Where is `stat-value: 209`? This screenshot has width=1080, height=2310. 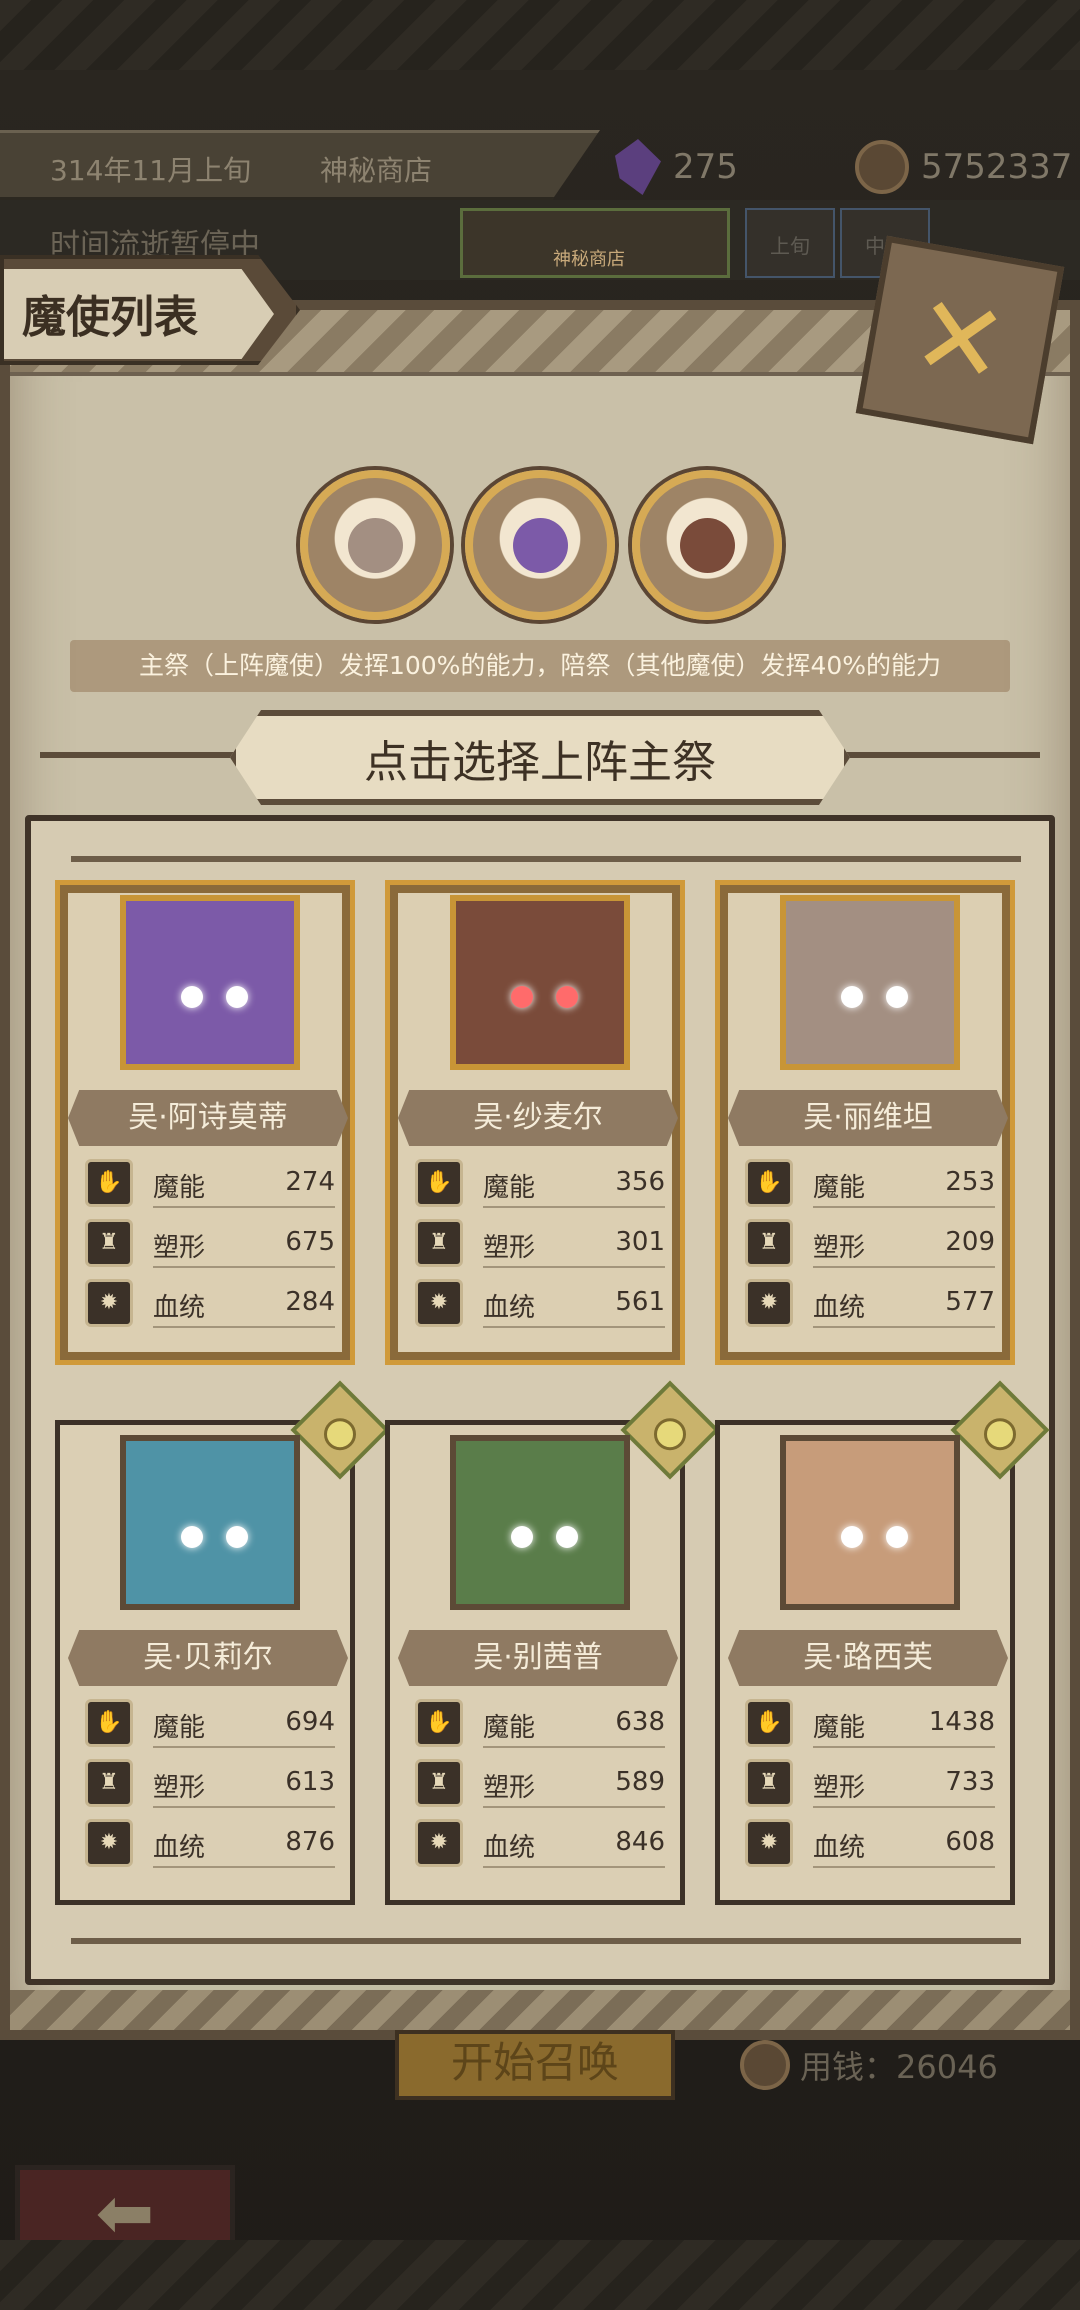
stat-value: 209 is located at coordinates (970, 1242).